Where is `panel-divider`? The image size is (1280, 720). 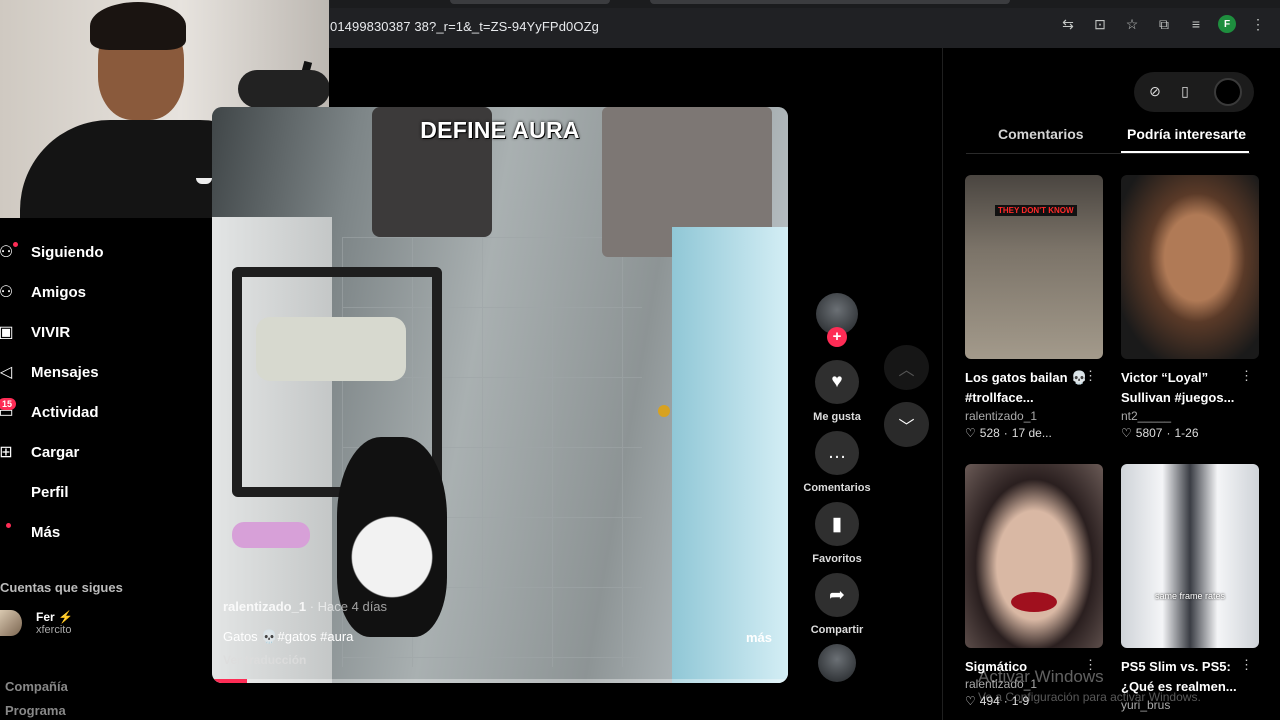 panel-divider is located at coordinates (942, 384).